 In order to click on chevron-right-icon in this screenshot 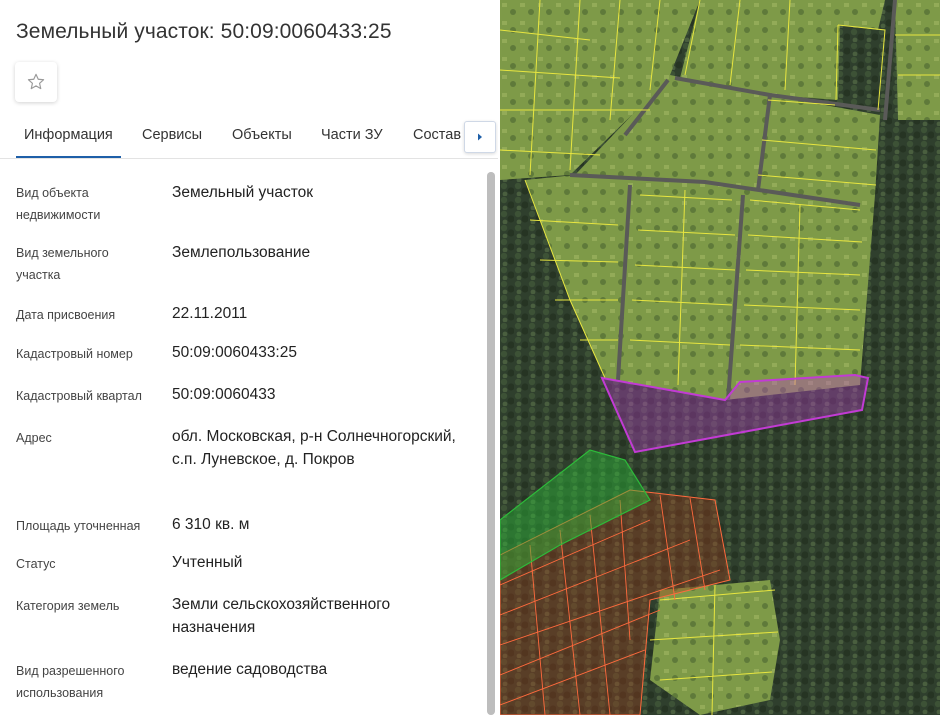, I will do `click(480, 137)`.